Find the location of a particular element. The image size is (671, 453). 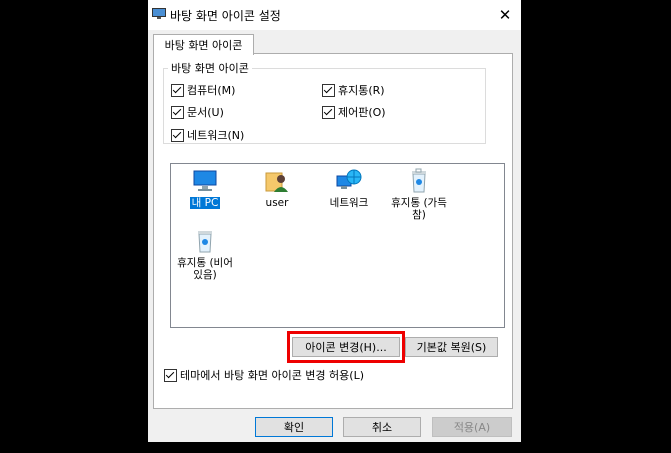

icon-item-this-pc: 내 PC is located at coordinates (205, 188).